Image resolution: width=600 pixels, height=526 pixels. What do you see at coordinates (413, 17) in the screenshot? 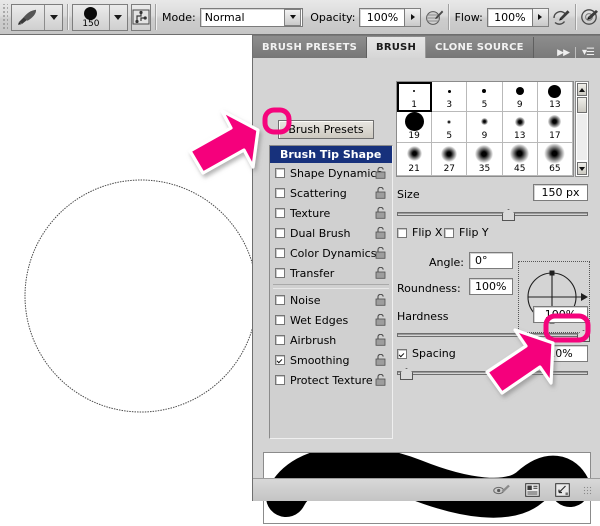
I see `opacity-slider-arrow-icon` at bounding box center [413, 17].